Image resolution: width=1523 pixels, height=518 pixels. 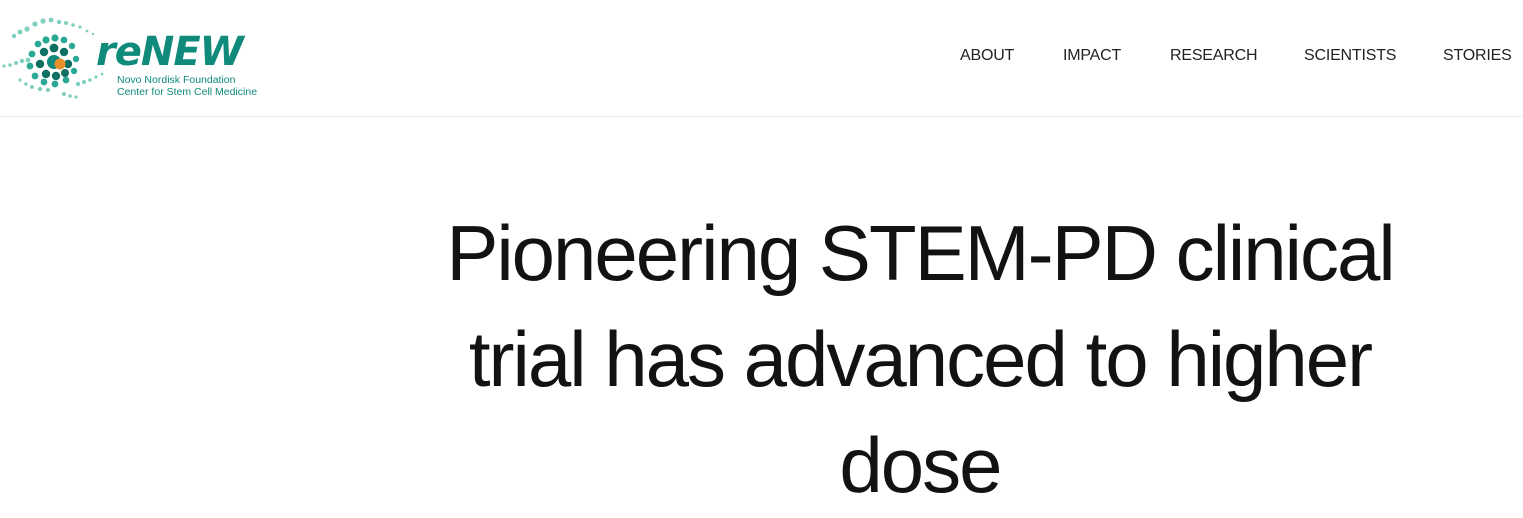 I want to click on logo-wordmark: reNEW, so click(x=170, y=52).